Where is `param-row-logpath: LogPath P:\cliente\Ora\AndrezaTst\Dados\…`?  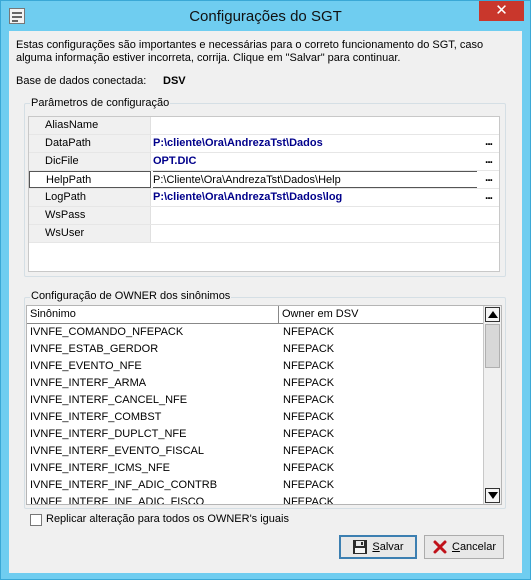 param-row-logpath: LogPath P:\cliente\Ora\AndrezaTst\Dados\… is located at coordinates (264, 198).